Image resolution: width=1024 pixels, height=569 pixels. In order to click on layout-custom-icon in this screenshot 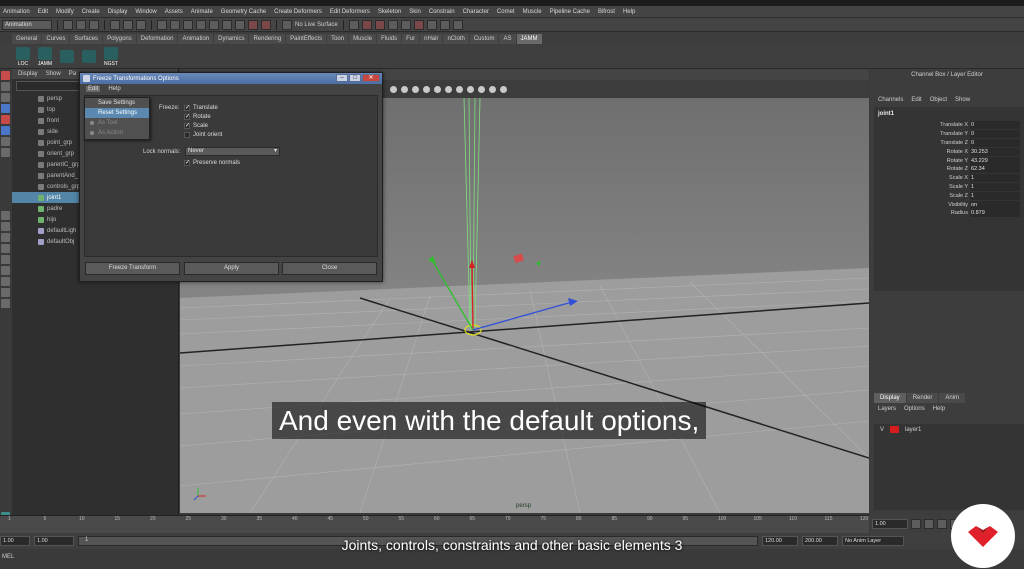, I will do `click(5, 303)`.